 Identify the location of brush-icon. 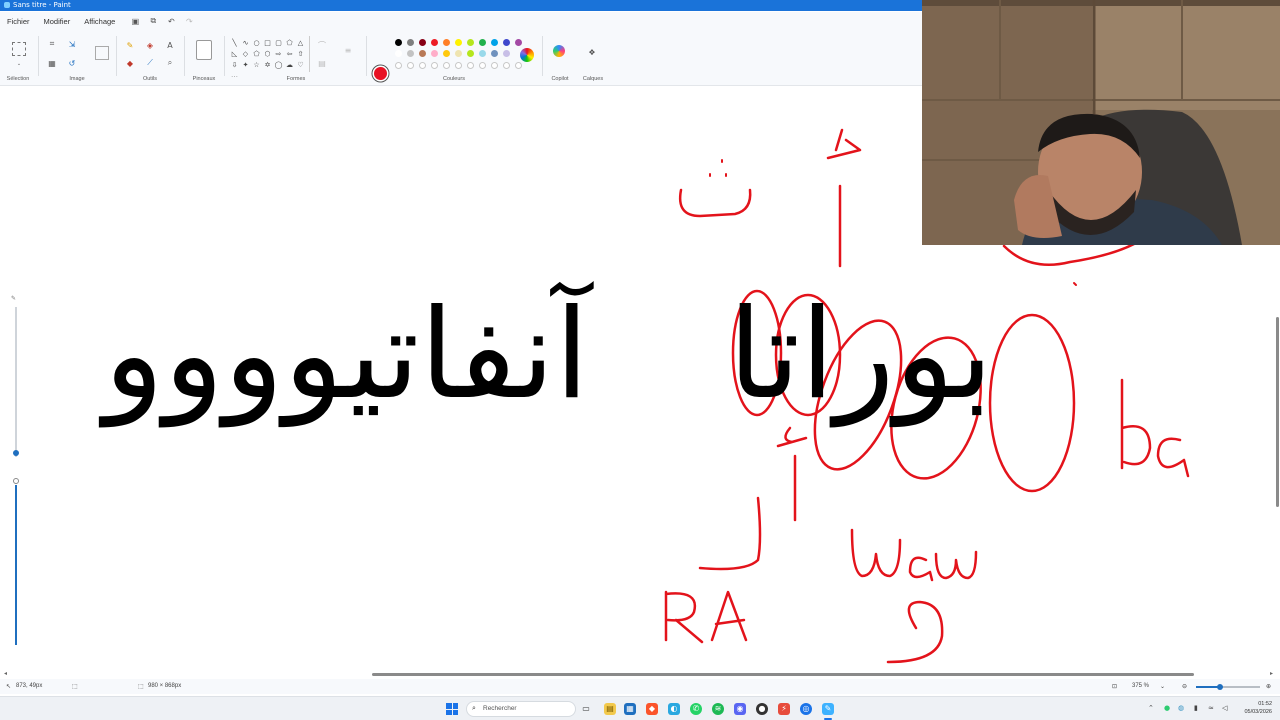
(204, 50).